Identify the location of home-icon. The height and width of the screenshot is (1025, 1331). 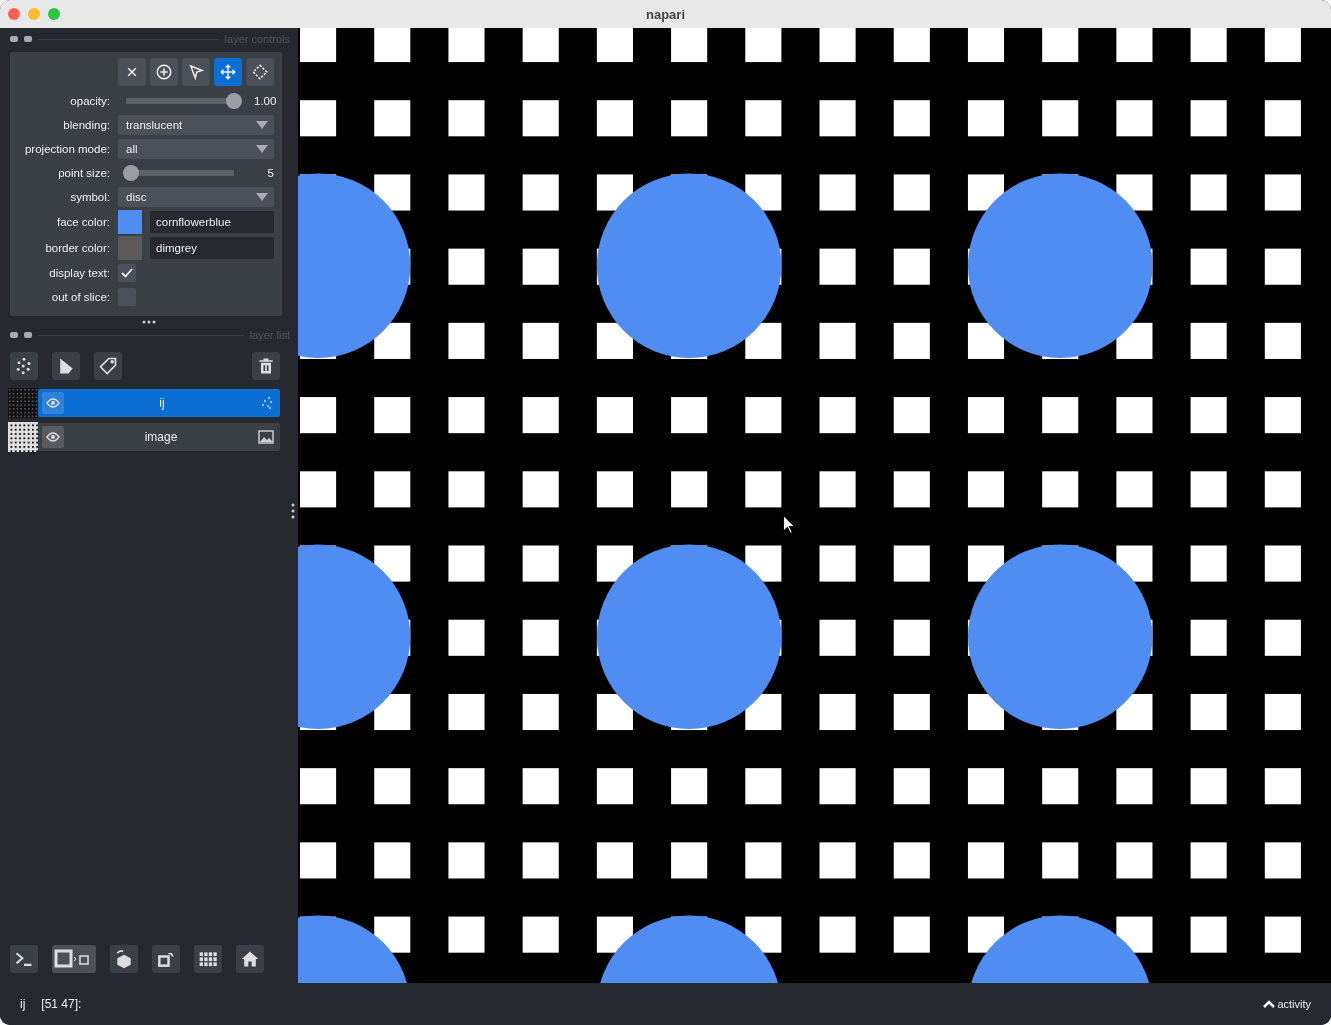
(250, 959).